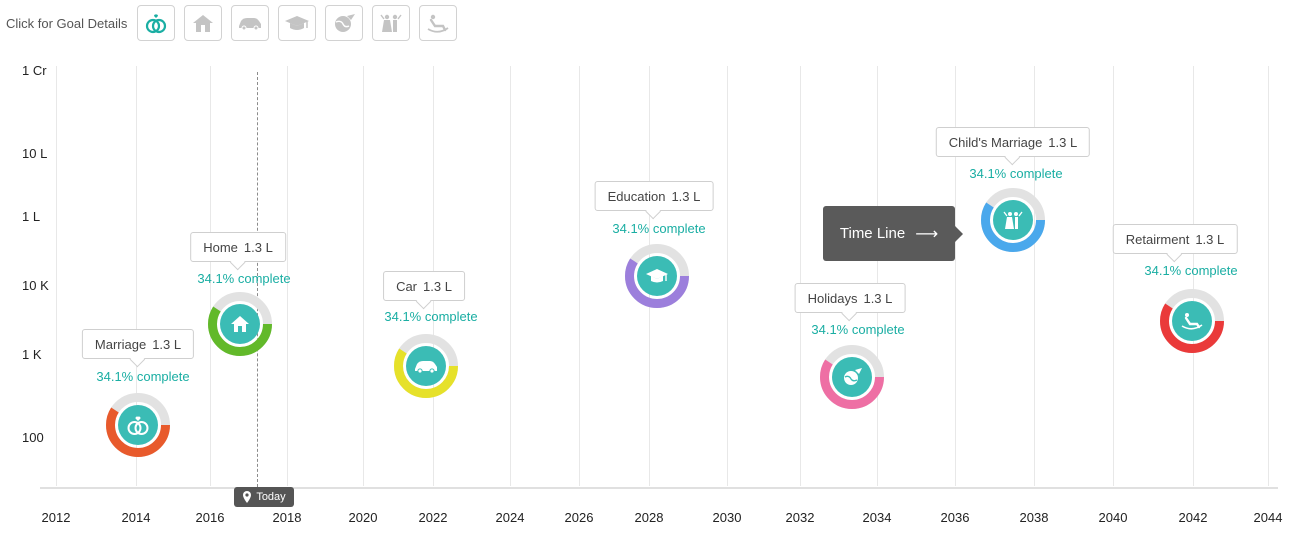  I want to click on x-tick-label: 2038, so click(1034, 517).